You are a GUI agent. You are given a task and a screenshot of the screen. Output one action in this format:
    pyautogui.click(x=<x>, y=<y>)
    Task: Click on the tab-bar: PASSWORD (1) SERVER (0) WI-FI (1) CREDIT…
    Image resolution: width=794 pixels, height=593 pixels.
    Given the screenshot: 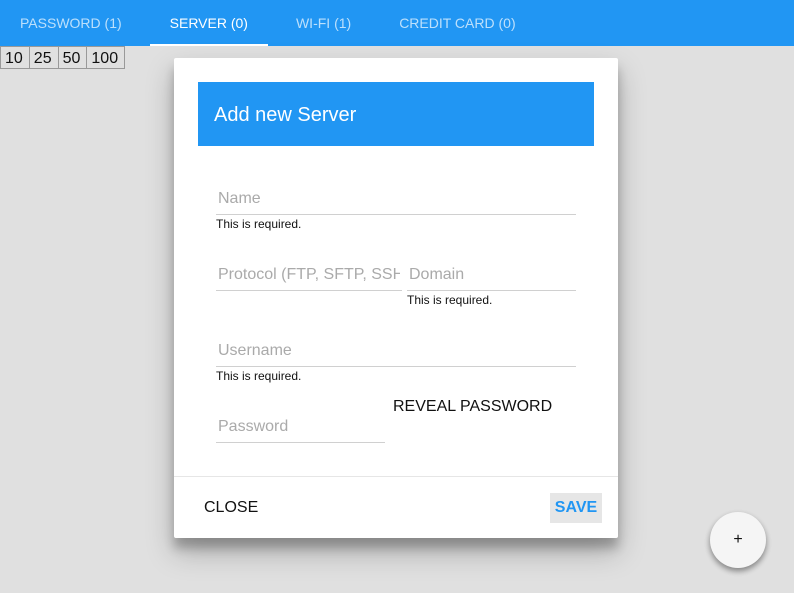 What is the action you would take?
    pyautogui.click(x=397, y=23)
    